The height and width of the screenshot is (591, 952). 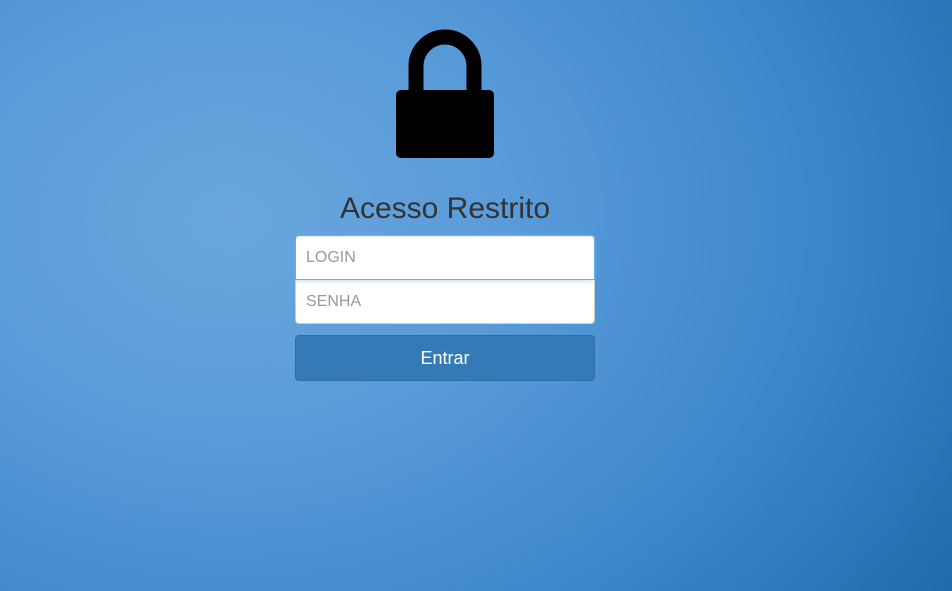 I want to click on login-button: Entrar, so click(x=445, y=358).